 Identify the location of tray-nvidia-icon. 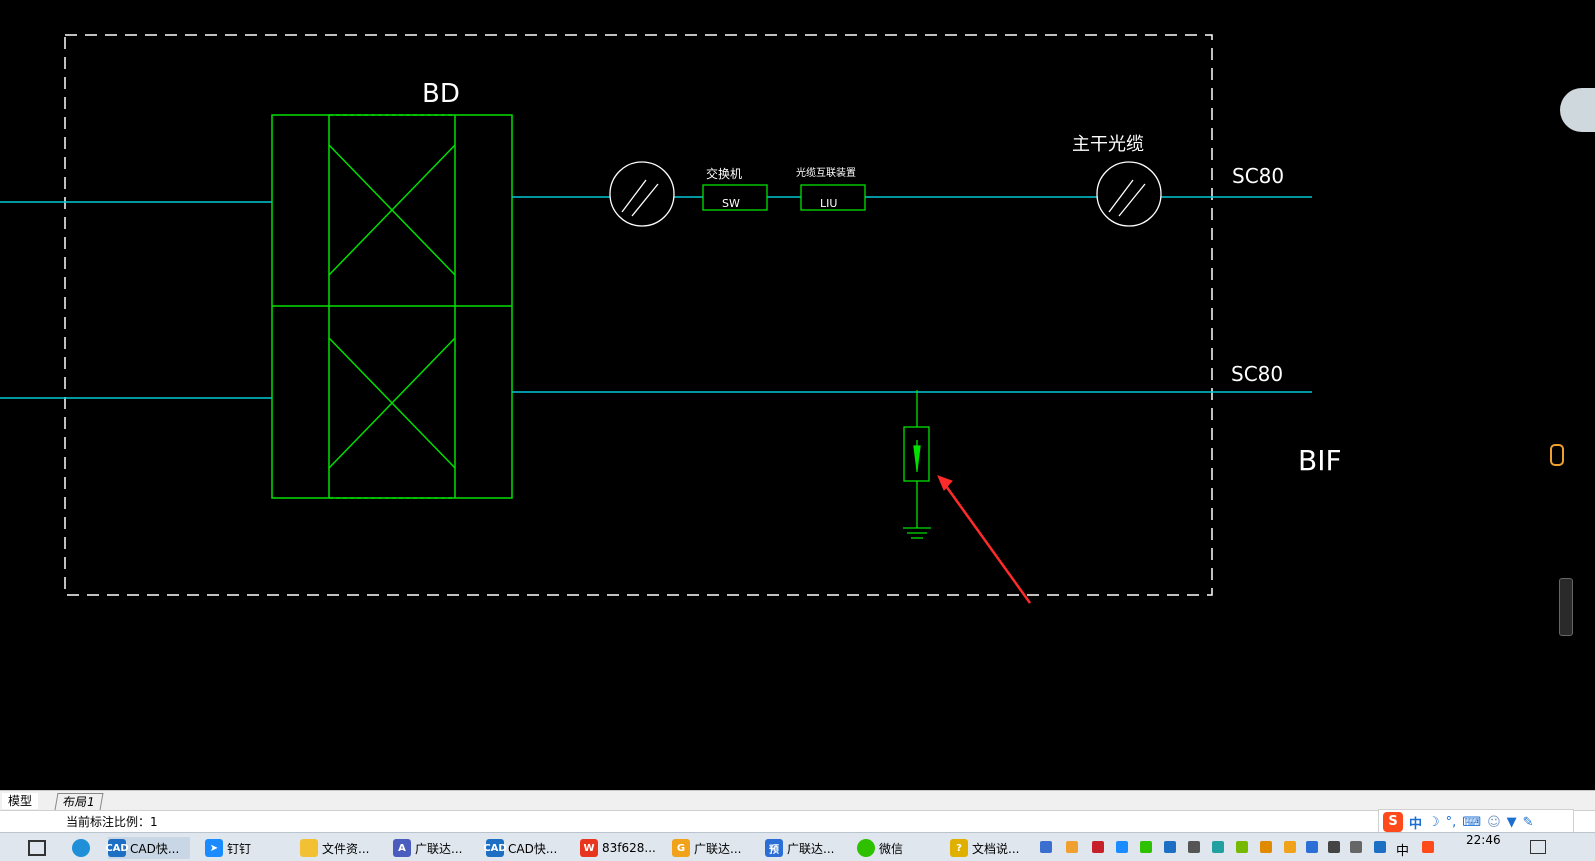
(1242, 847).